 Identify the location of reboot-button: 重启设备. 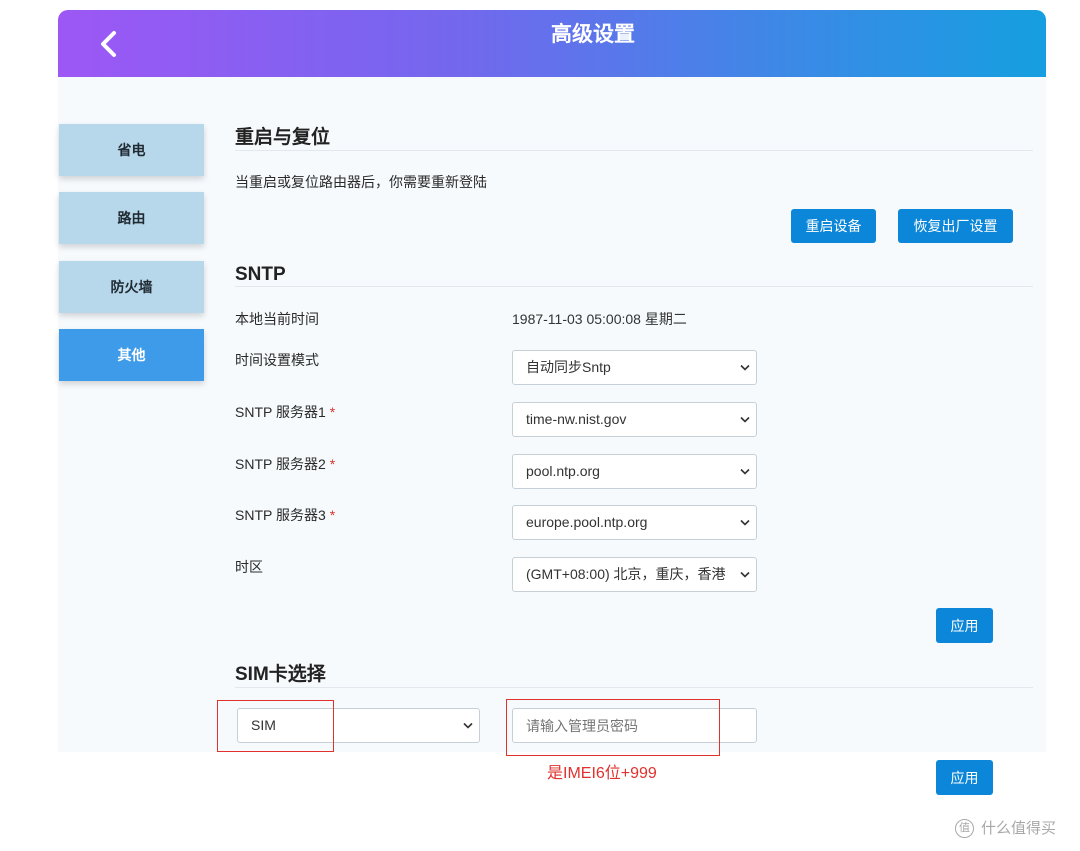
(833, 226).